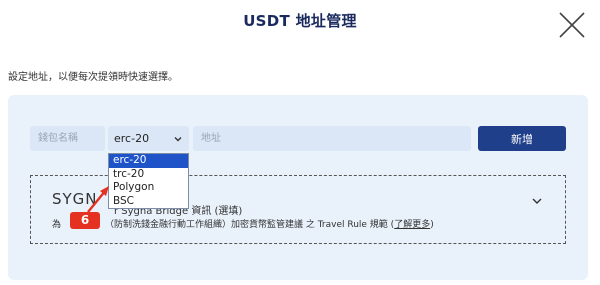 The height and width of the screenshot is (285, 600). I want to click on network-option-erc20: erc-20, so click(148, 161).